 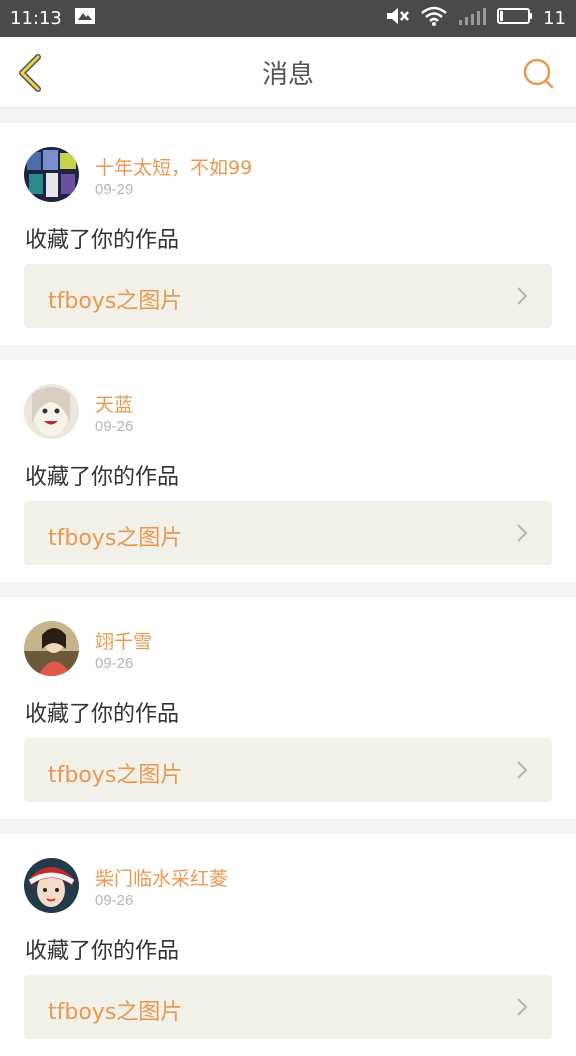 I want to click on back-button, so click(x=30, y=73).